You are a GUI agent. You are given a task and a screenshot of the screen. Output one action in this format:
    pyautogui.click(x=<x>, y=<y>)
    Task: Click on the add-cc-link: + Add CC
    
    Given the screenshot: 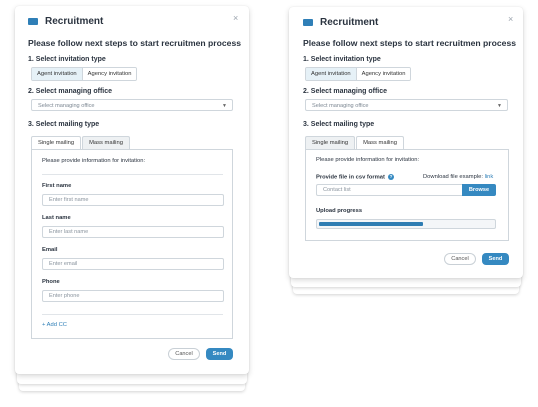 What is the action you would take?
    pyautogui.click(x=54, y=325)
    